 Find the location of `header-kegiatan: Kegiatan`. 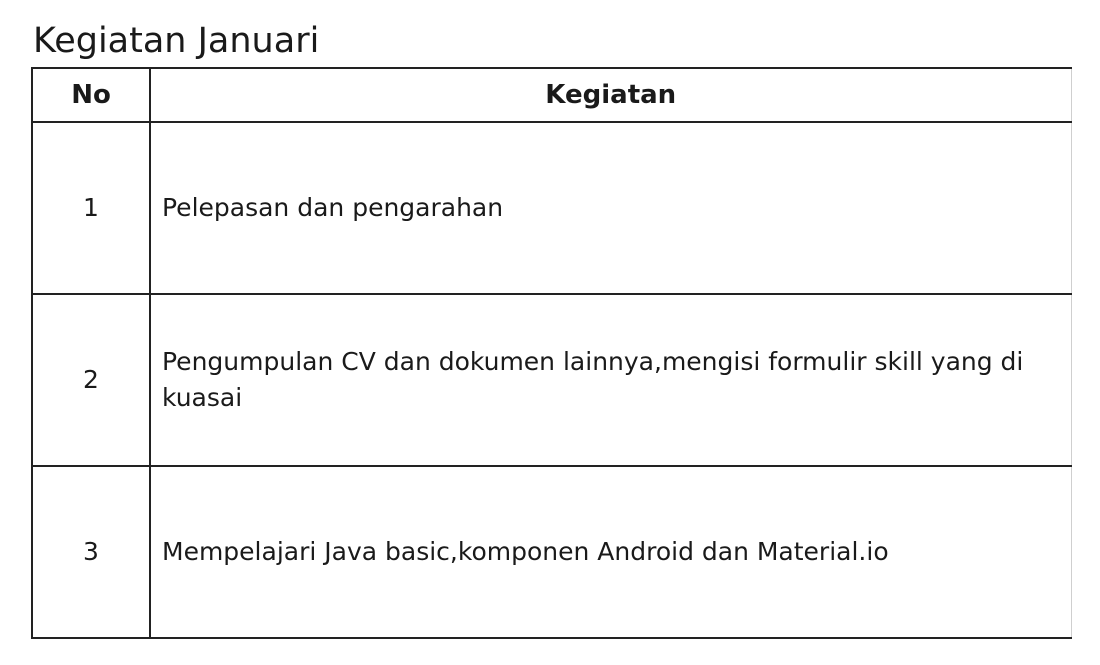

header-kegiatan: Kegiatan is located at coordinates (610, 95).